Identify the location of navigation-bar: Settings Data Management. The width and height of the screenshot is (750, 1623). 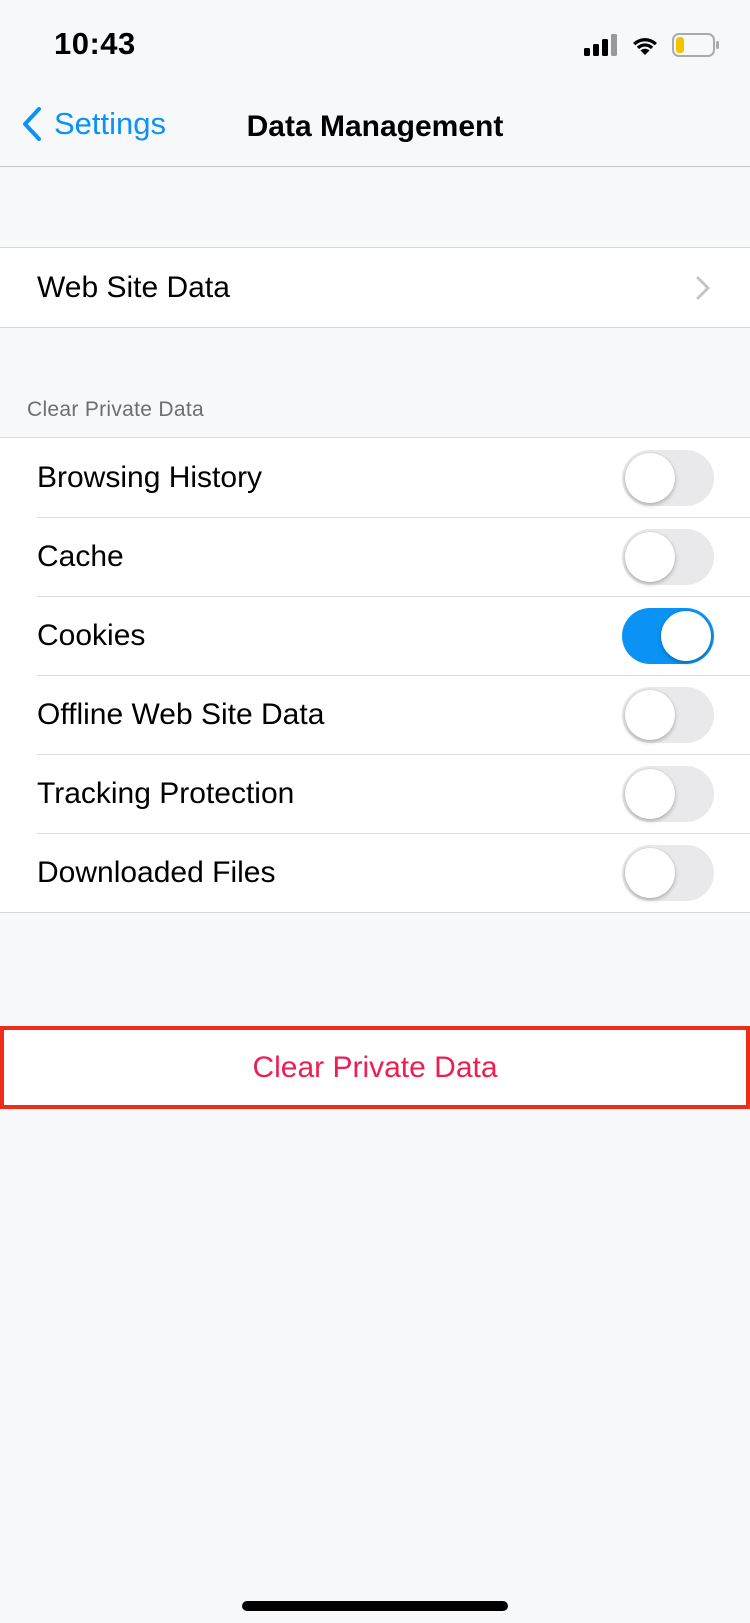
(375, 128).